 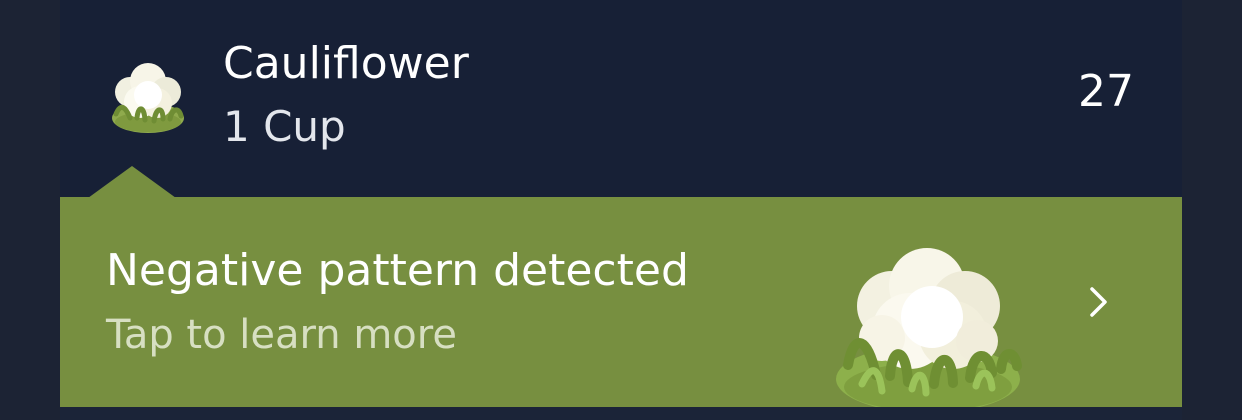 What do you see at coordinates (1106, 91) in the screenshot?
I see `food-value: 27` at bounding box center [1106, 91].